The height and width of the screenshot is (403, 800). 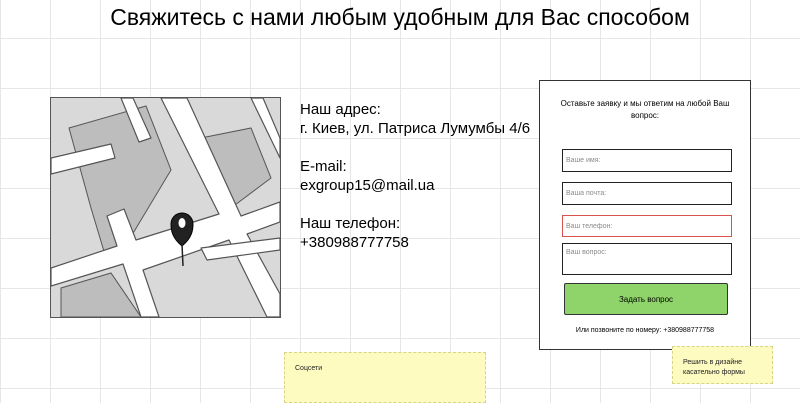 What do you see at coordinates (647, 226) in the screenshot?
I see `phone-field` at bounding box center [647, 226].